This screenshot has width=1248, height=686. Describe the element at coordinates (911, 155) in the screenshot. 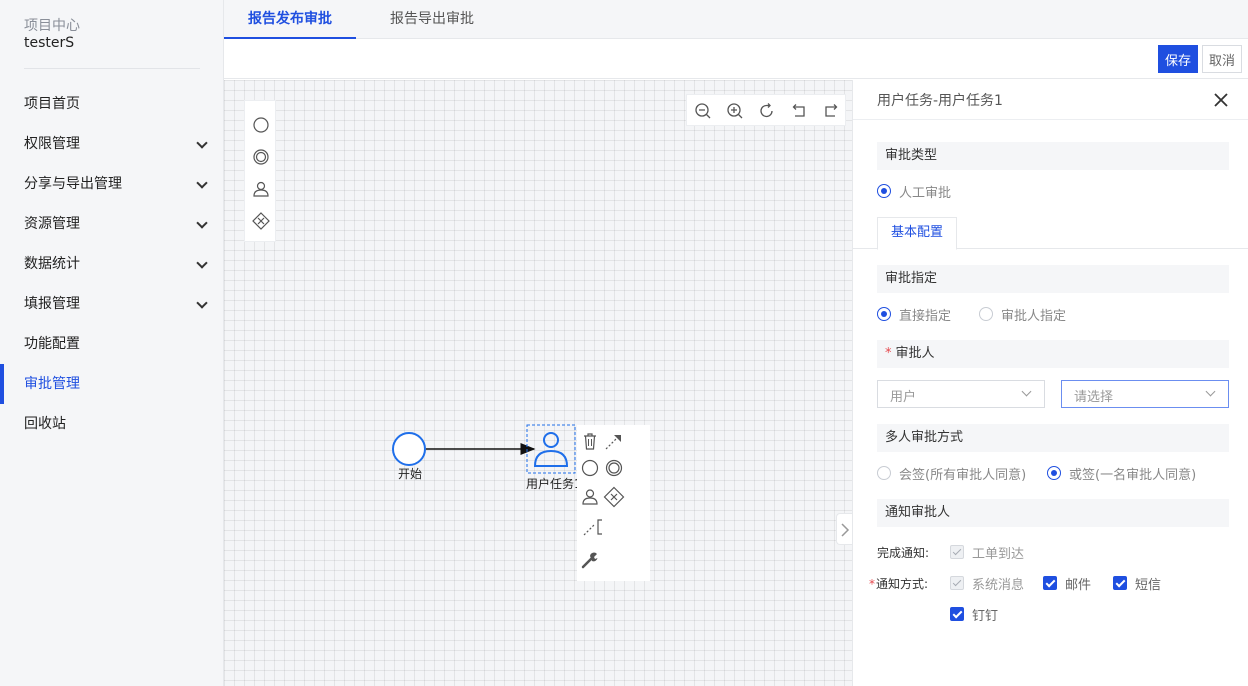

I see `section-title: 审批类型` at that location.